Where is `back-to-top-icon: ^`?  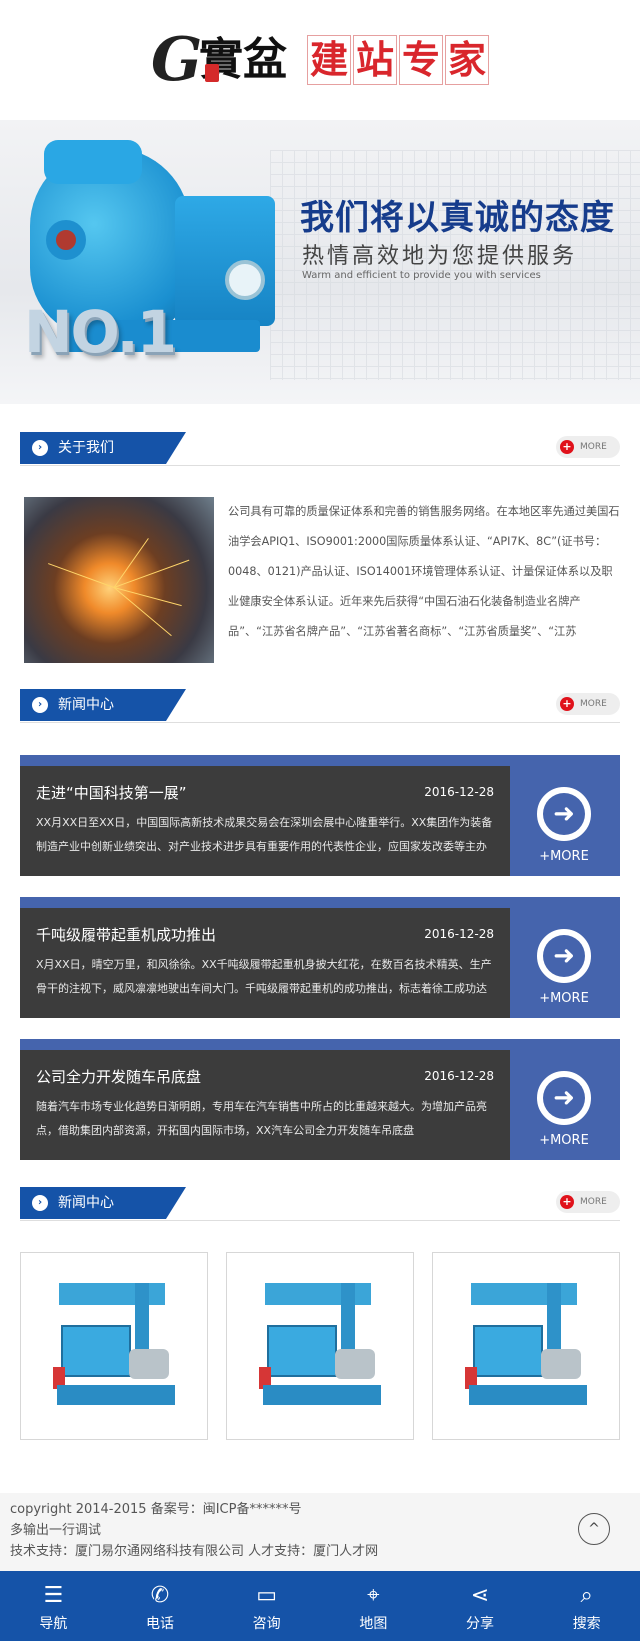 back-to-top-icon: ^ is located at coordinates (594, 1529).